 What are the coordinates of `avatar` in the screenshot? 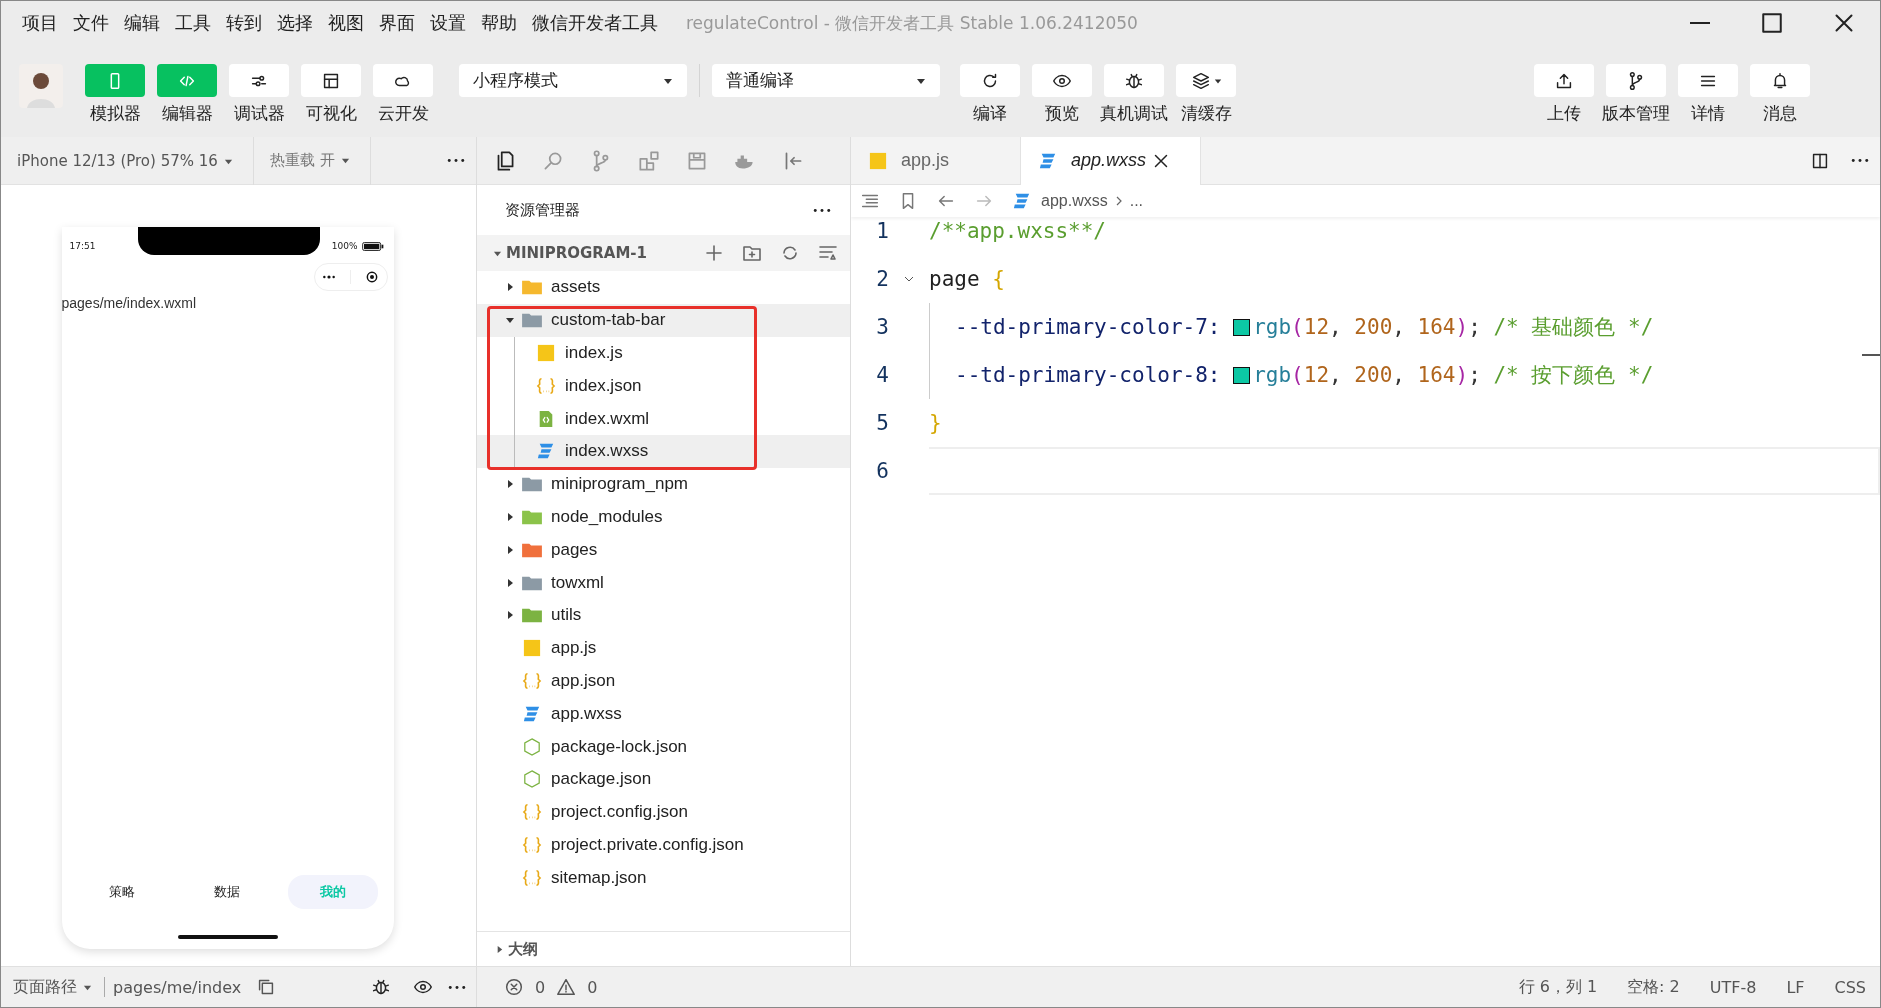 It's located at (41, 86).